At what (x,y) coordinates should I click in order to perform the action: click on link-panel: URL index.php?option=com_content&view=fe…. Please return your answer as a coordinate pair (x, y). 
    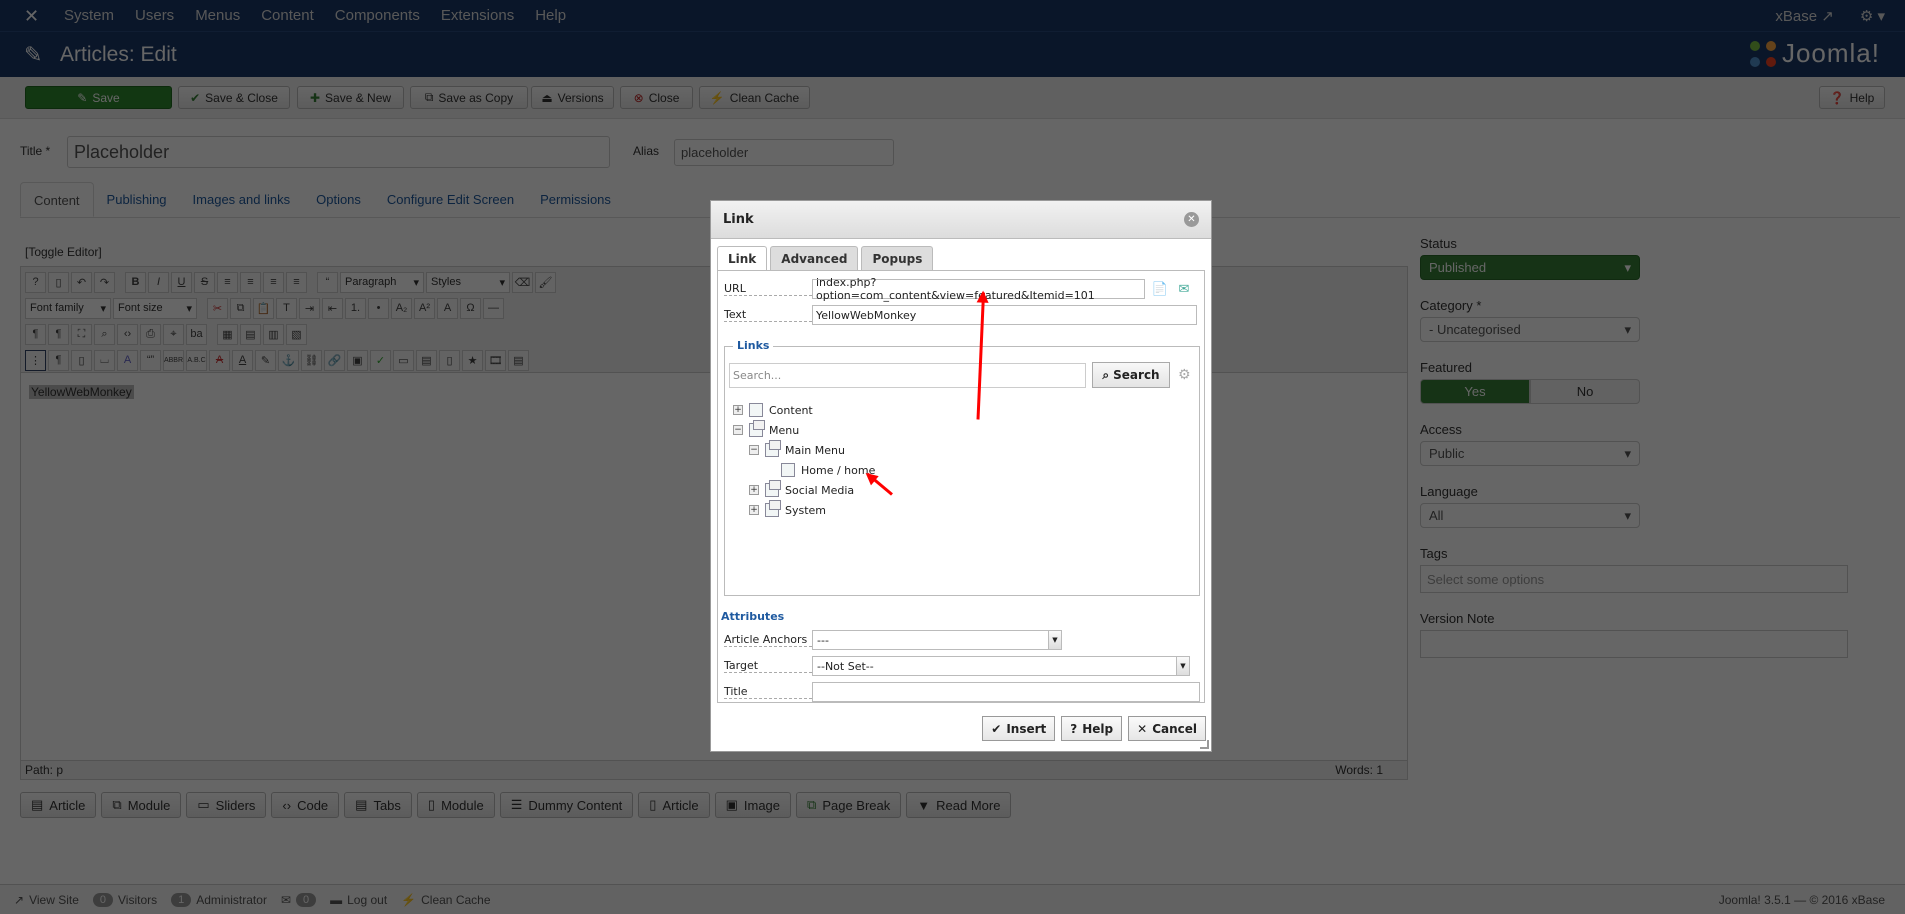
    Looking at the image, I should click on (961, 486).